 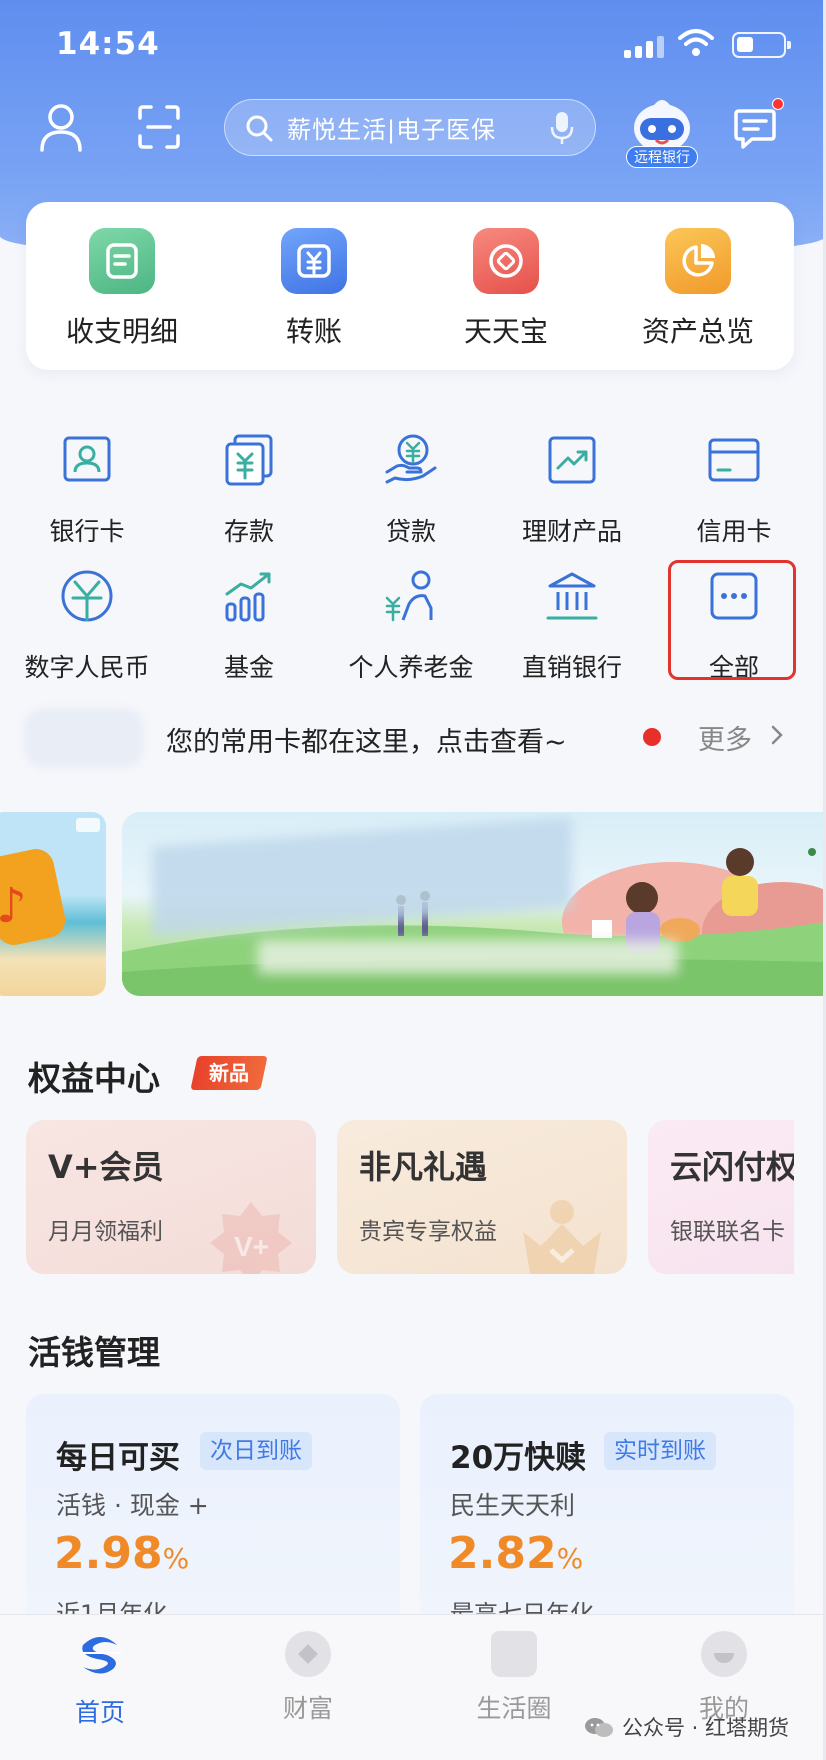 What do you see at coordinates (734, 460) in the screenshot?
I see `credit-card-icon` at bounding box center [734, 460].